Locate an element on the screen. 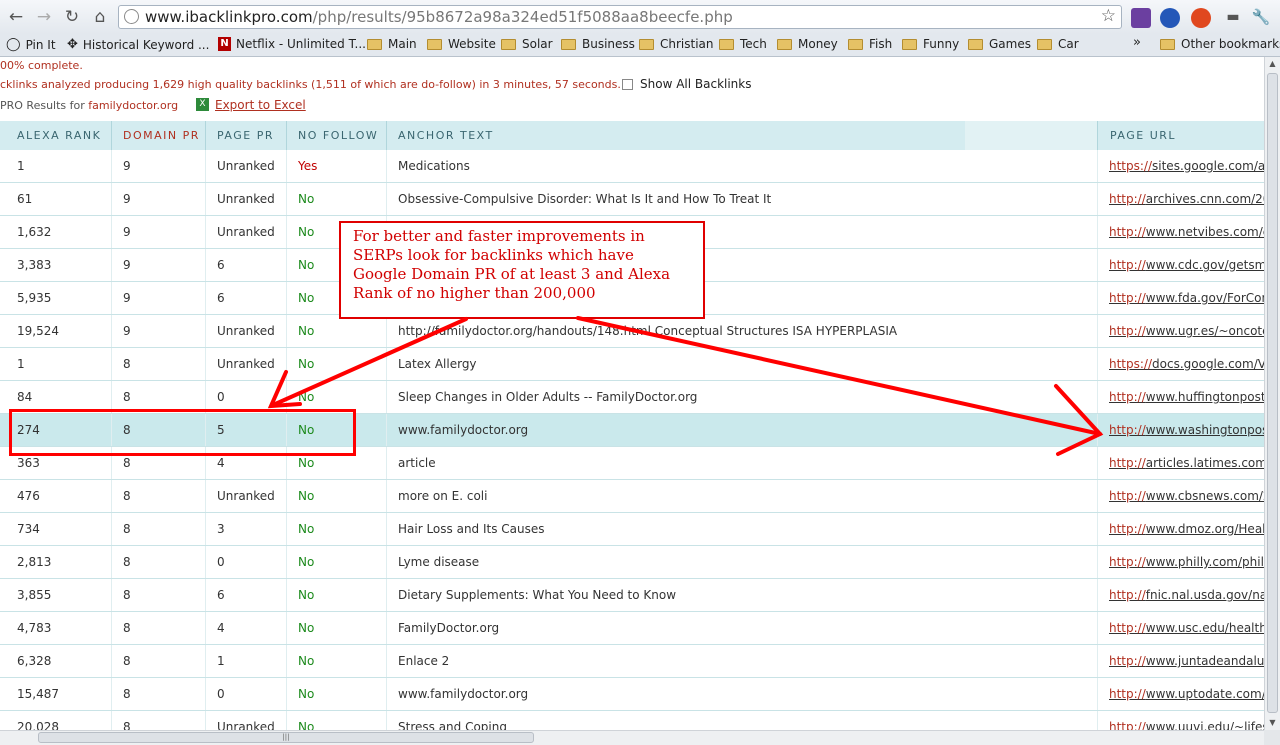 This screenshot has width=1280, height=745. scroll-down-arrow-icon: ▼ is located at coordinates (1272, 723).